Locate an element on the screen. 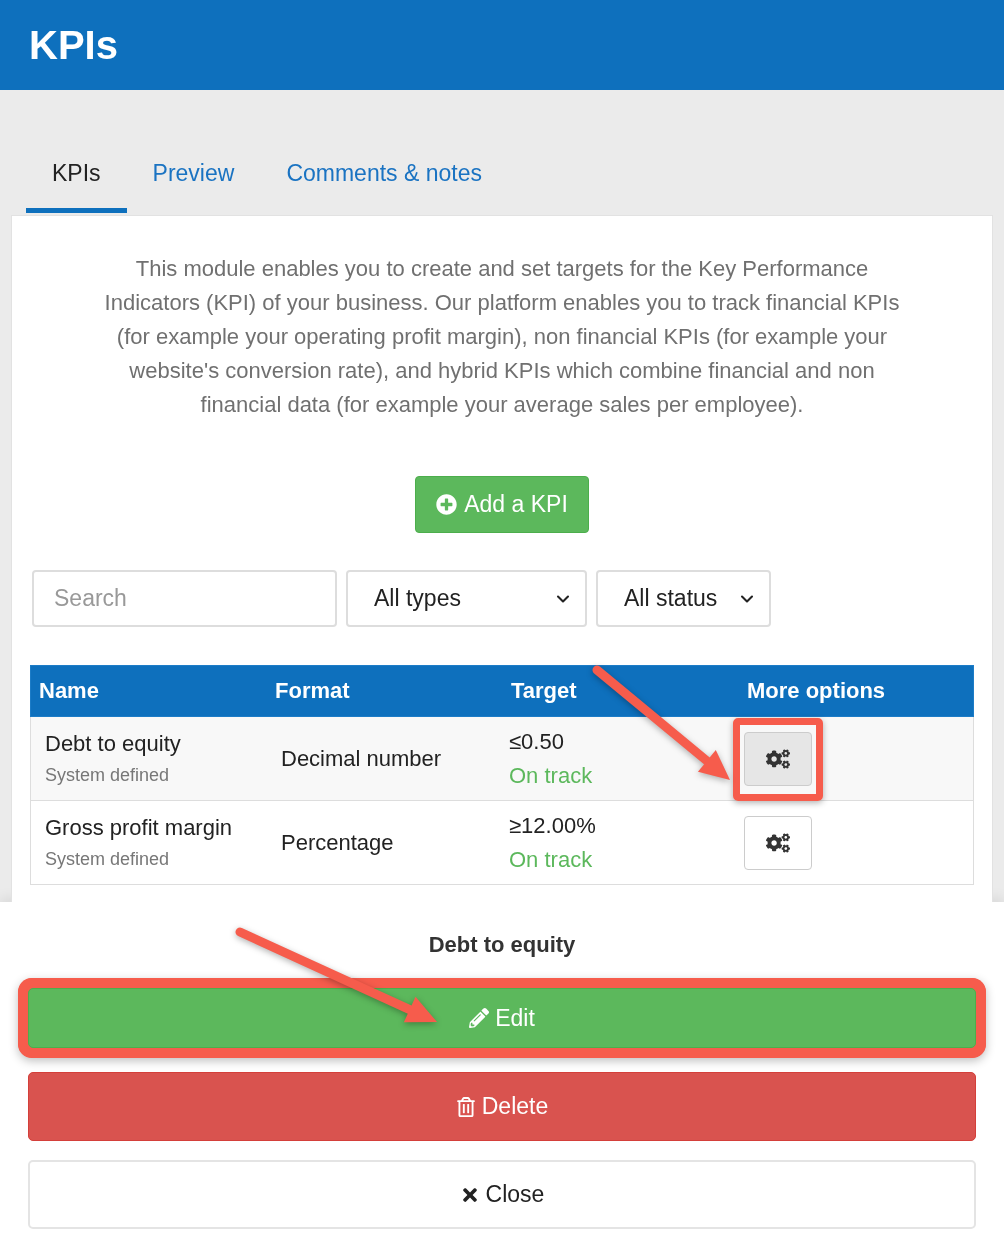  page-title: KPIs is located at coordinates (73, 45).